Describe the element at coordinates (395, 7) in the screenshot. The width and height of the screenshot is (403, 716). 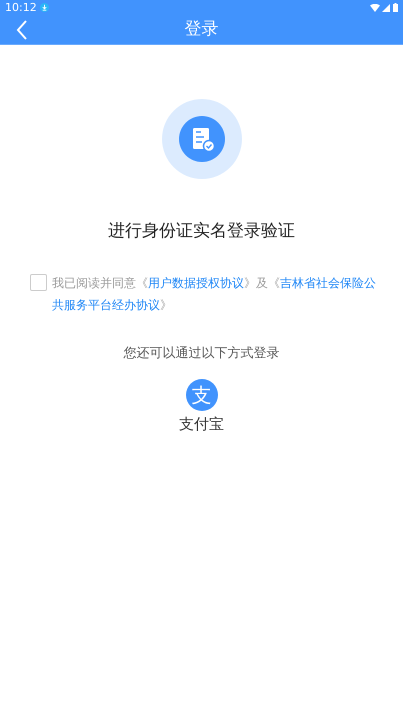
I see `battery-icon` at that location.